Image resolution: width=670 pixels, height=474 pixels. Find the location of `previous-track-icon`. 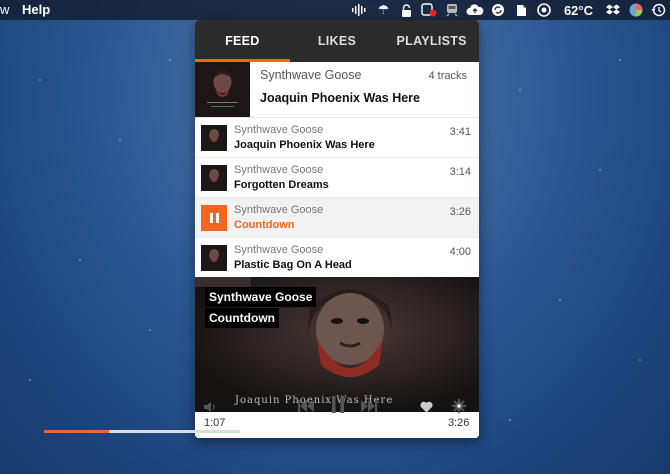

previous-track-icon is located at coordinates (306, 407).